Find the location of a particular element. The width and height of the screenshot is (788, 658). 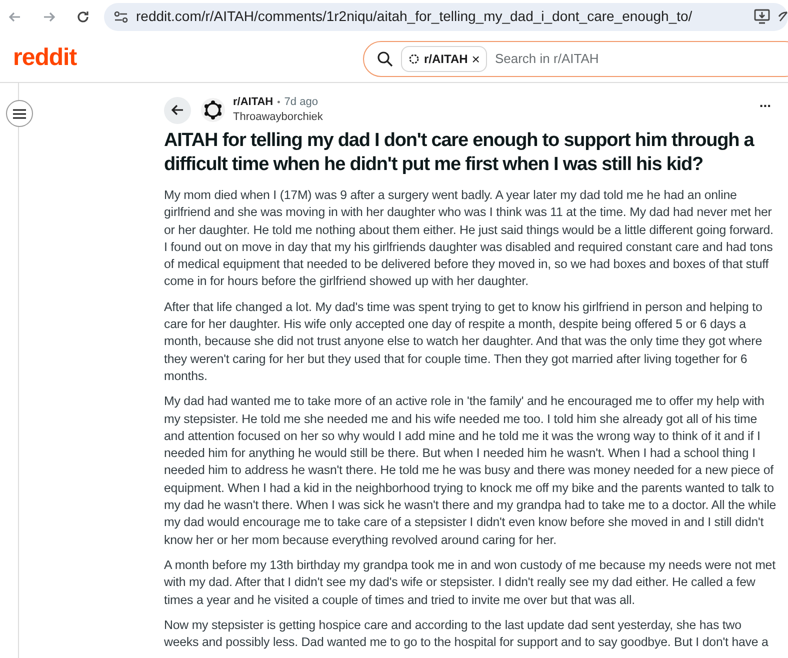

menu-button is located at coordinates (19, 113).